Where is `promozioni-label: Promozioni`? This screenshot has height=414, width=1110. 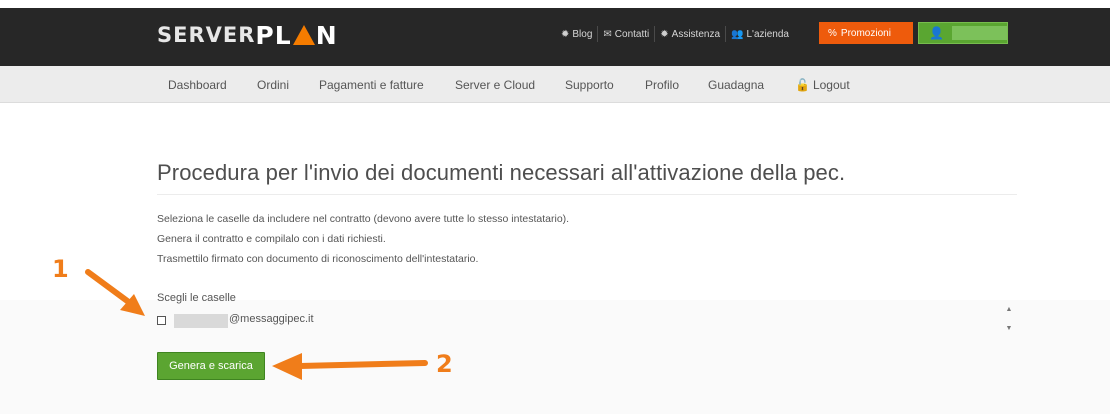 promozioni-label: Promozioni is located at coordinates (865, 33).